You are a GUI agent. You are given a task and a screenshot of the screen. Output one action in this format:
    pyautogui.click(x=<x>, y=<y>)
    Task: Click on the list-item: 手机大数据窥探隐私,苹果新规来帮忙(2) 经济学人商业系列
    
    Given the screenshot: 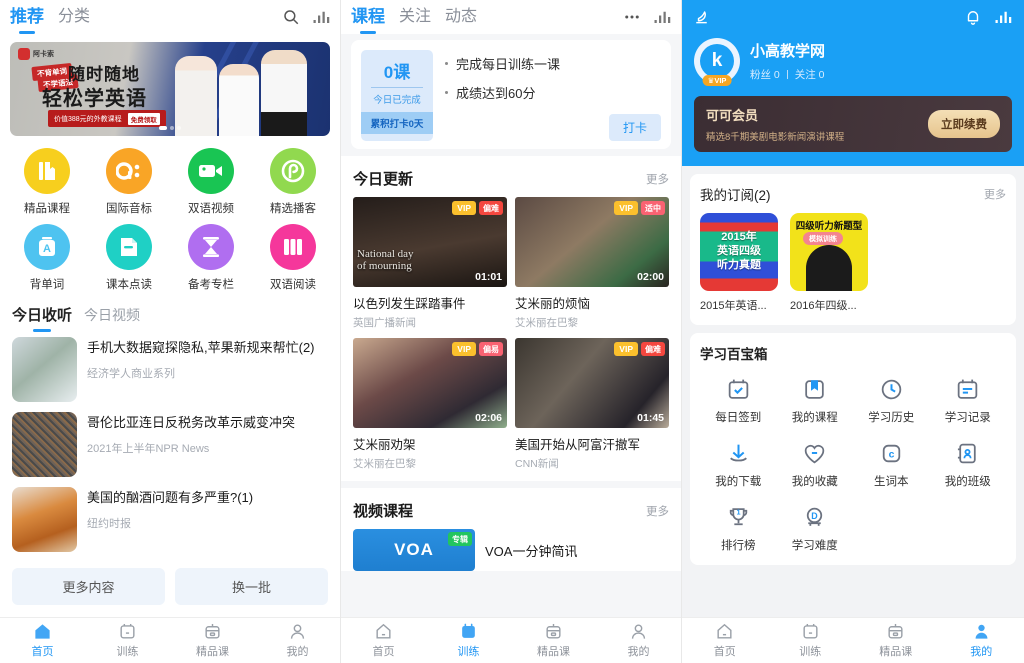 What is the action you would take?
    pyautogui.click(x=170, y=369)
    